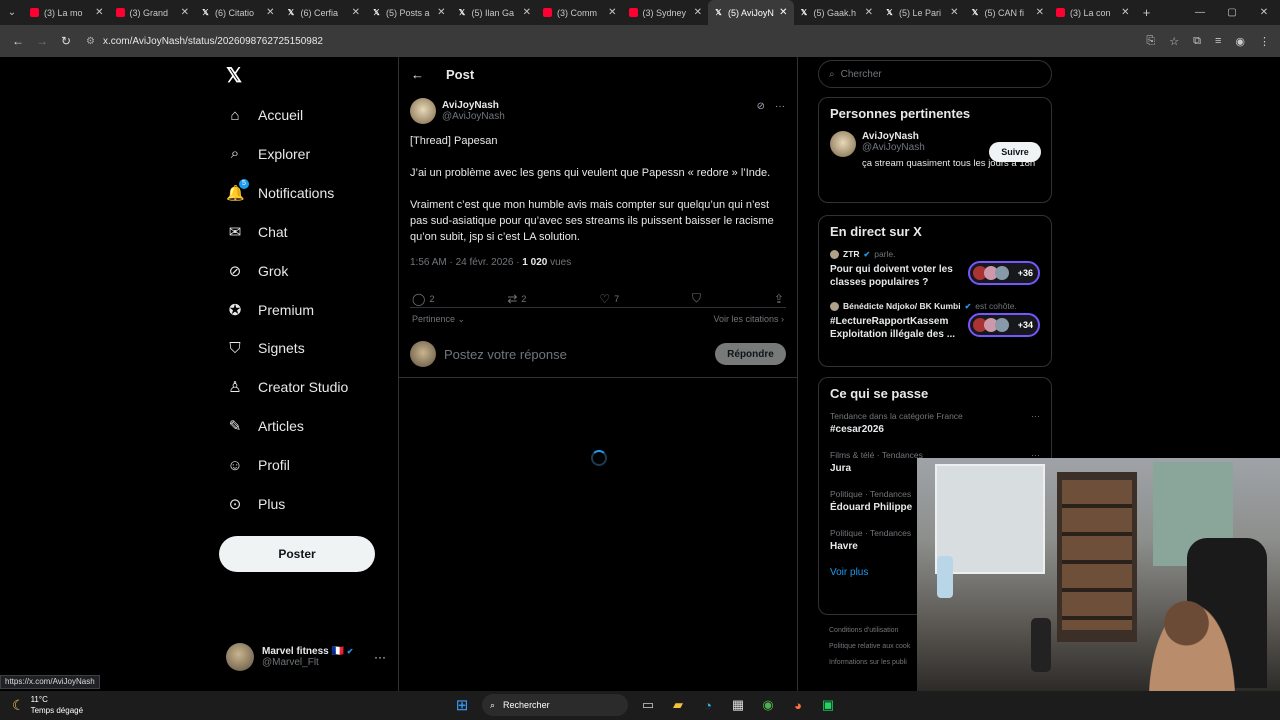  Describe the element at coordinates (1008, 12) in the screenshot. I see `browser-tab: 𝕏 (5) CAN fi ✕` at that location.